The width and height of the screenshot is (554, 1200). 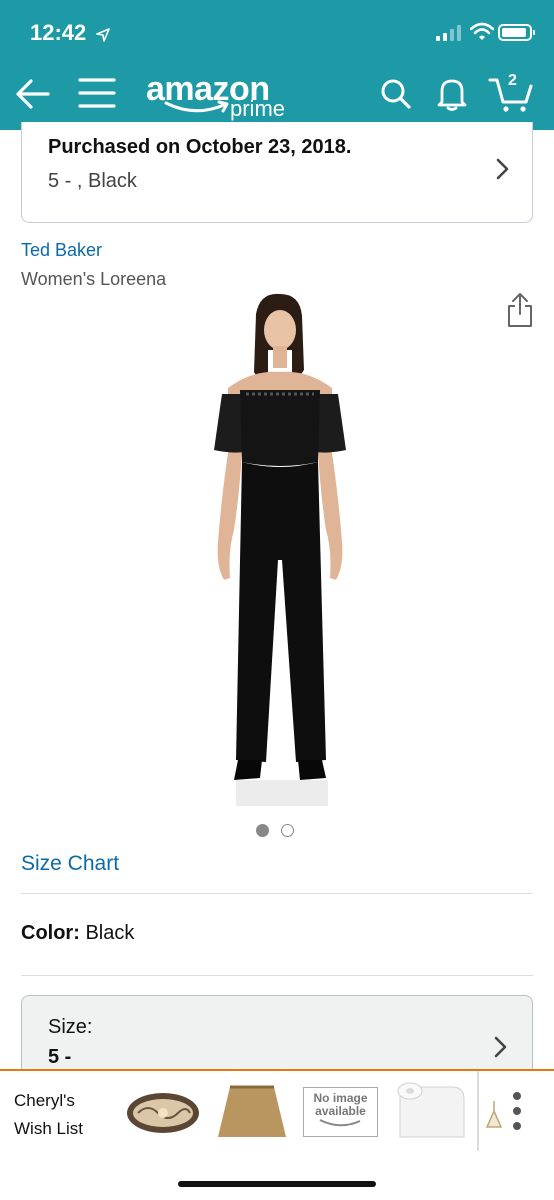 What do you see at coordinates (163, 1113) in the screenshot?
I see `ceiling-light-thumbnail` at bounding box center [163, 1113].